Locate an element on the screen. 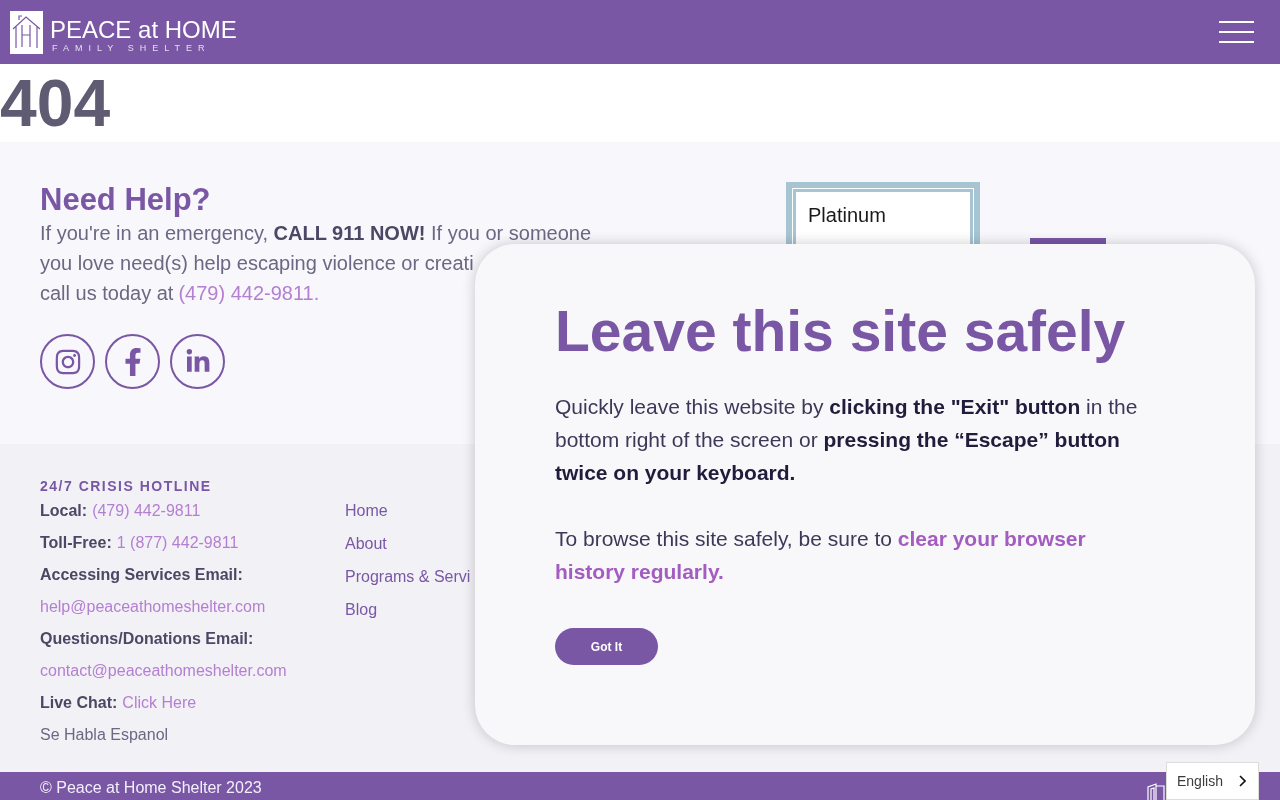 The width and height of the screenshot is (1280, 800). door-icon is located at coordinates (1156, 791).